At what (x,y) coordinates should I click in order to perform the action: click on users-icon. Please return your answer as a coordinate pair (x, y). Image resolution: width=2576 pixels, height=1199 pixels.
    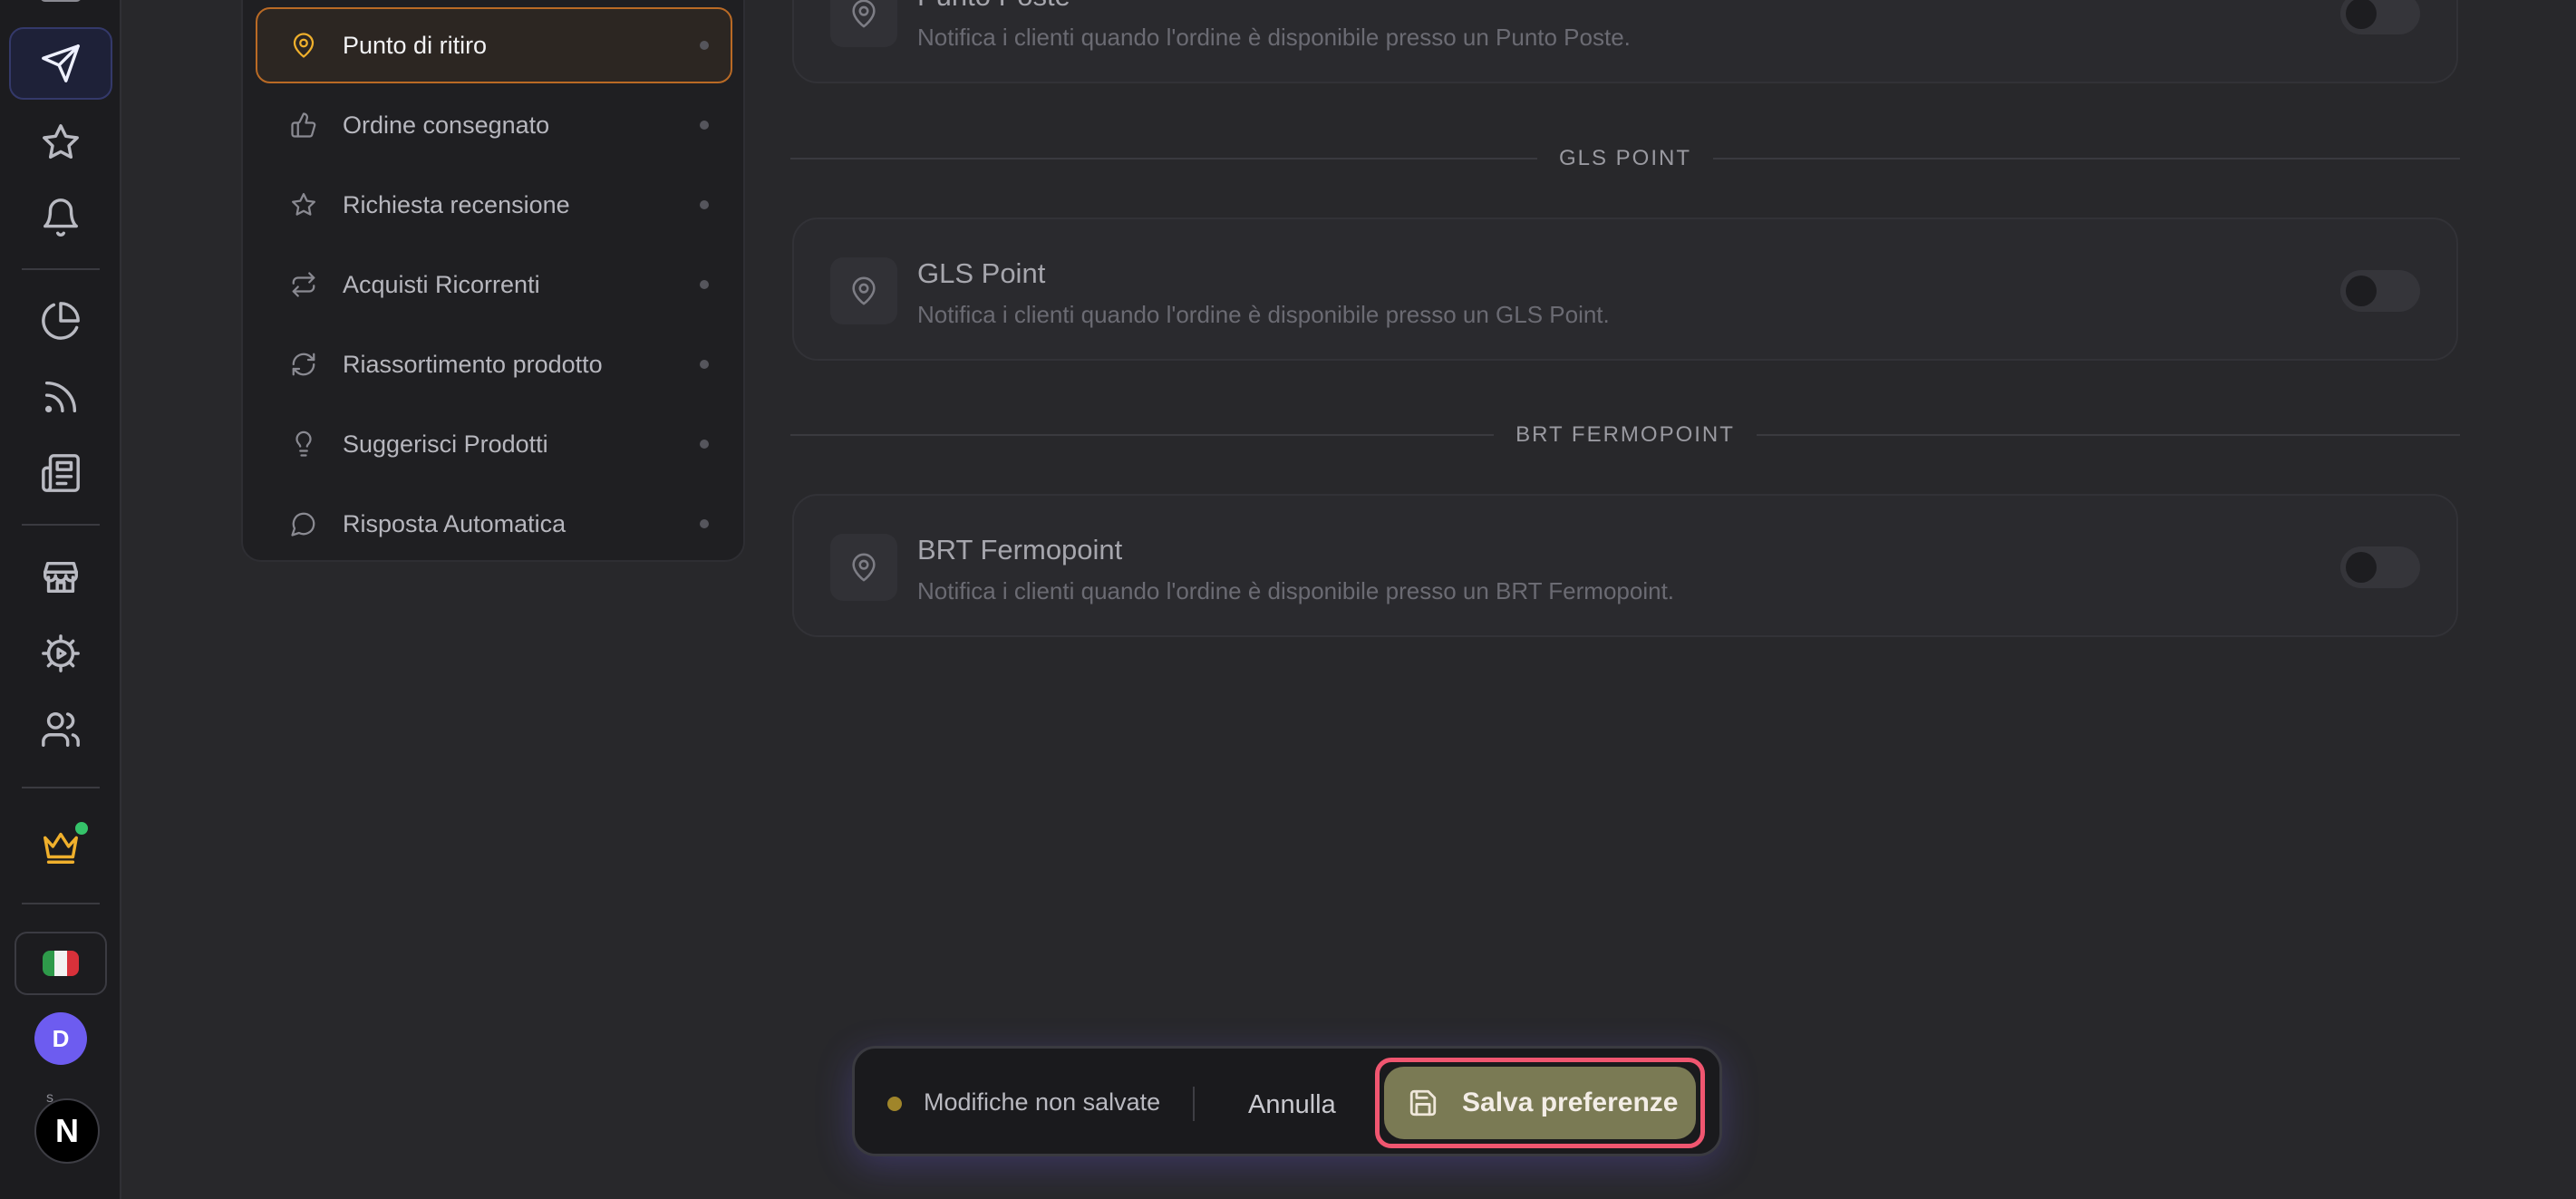
    Looking at the image, I should click on (61, 729).